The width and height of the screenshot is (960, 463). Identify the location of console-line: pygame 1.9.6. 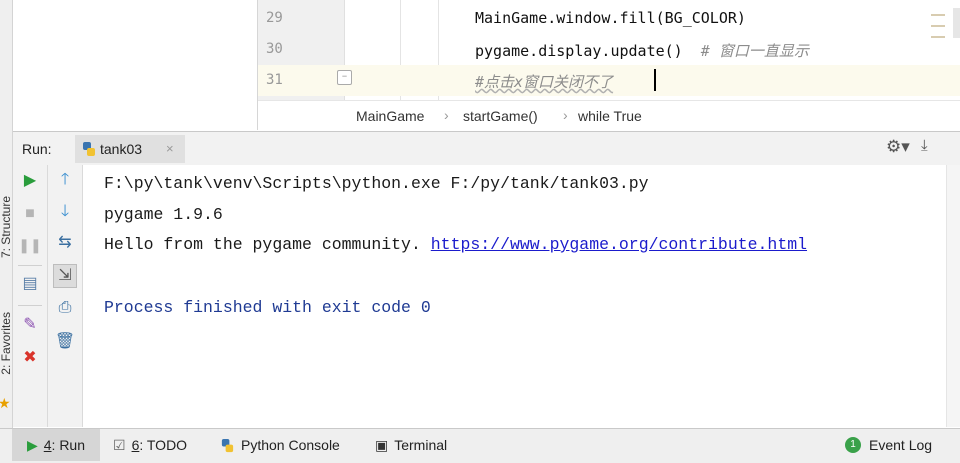
(163, 214).